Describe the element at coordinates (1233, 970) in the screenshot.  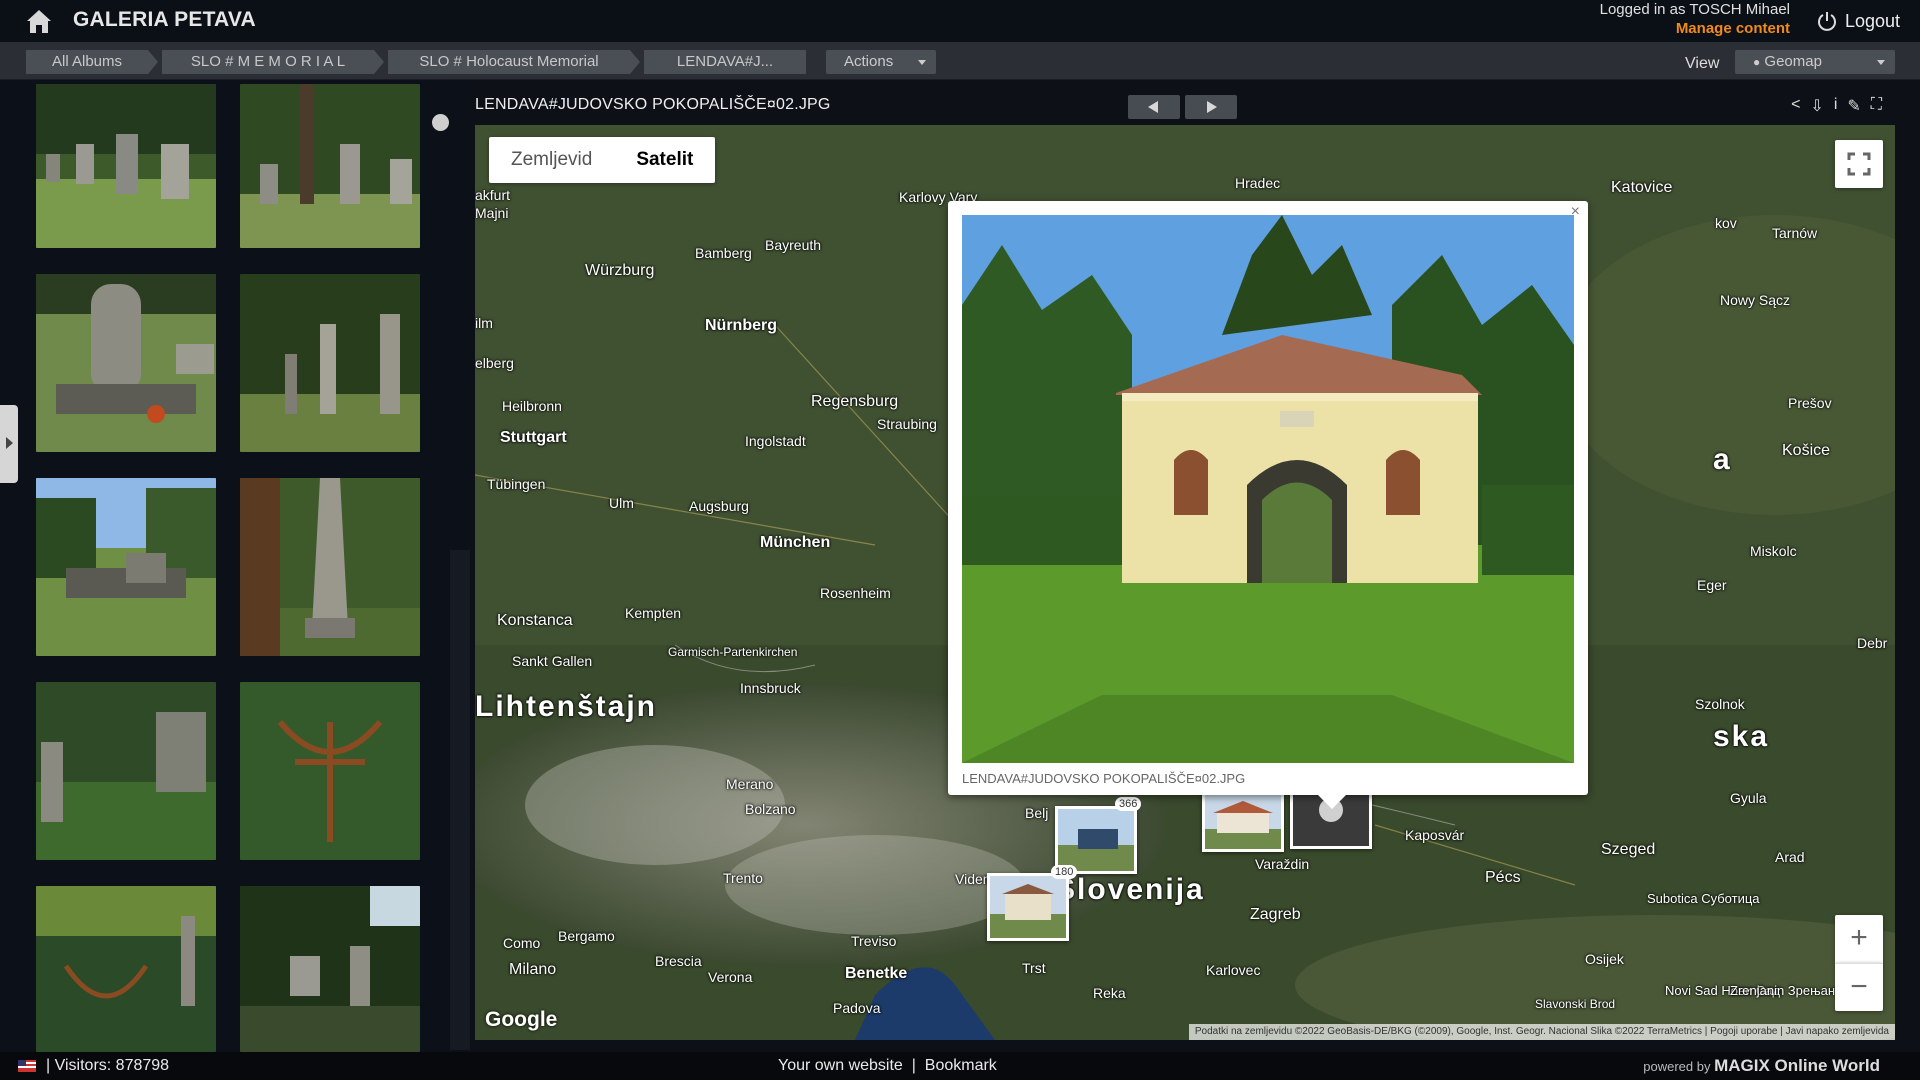
I see `map-label: Karlovec` at that location.